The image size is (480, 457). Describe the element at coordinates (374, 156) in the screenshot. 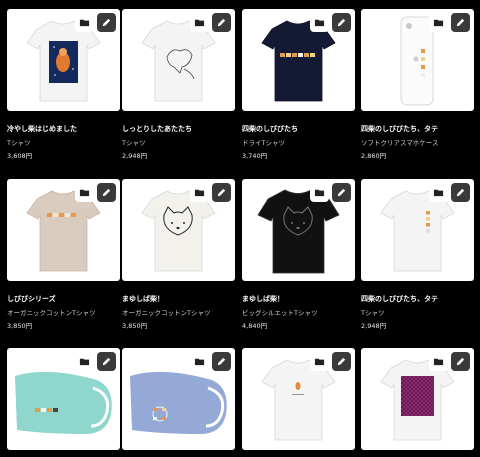

I see `product-price: 2,860円` at that location.